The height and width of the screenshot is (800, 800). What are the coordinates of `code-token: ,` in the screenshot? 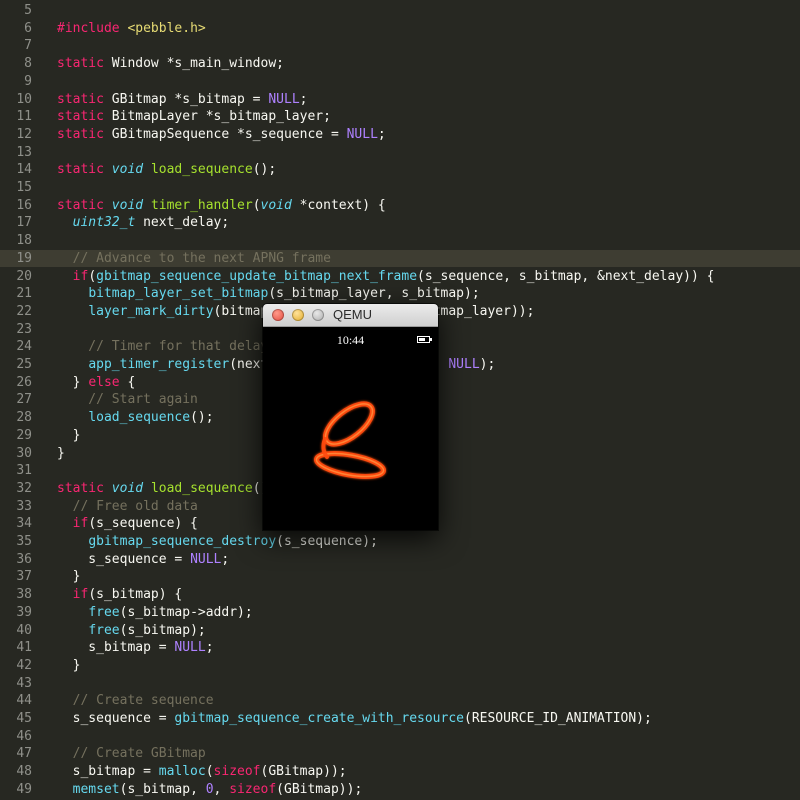 It's located at (221, 789).